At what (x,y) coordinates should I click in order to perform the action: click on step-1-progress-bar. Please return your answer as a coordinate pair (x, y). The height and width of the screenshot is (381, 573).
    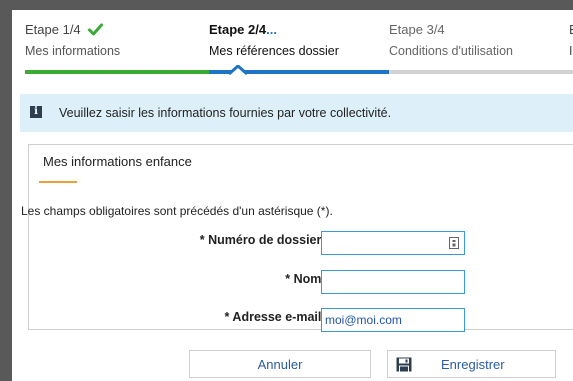
    Looking at the image, I should click on (117, 72).